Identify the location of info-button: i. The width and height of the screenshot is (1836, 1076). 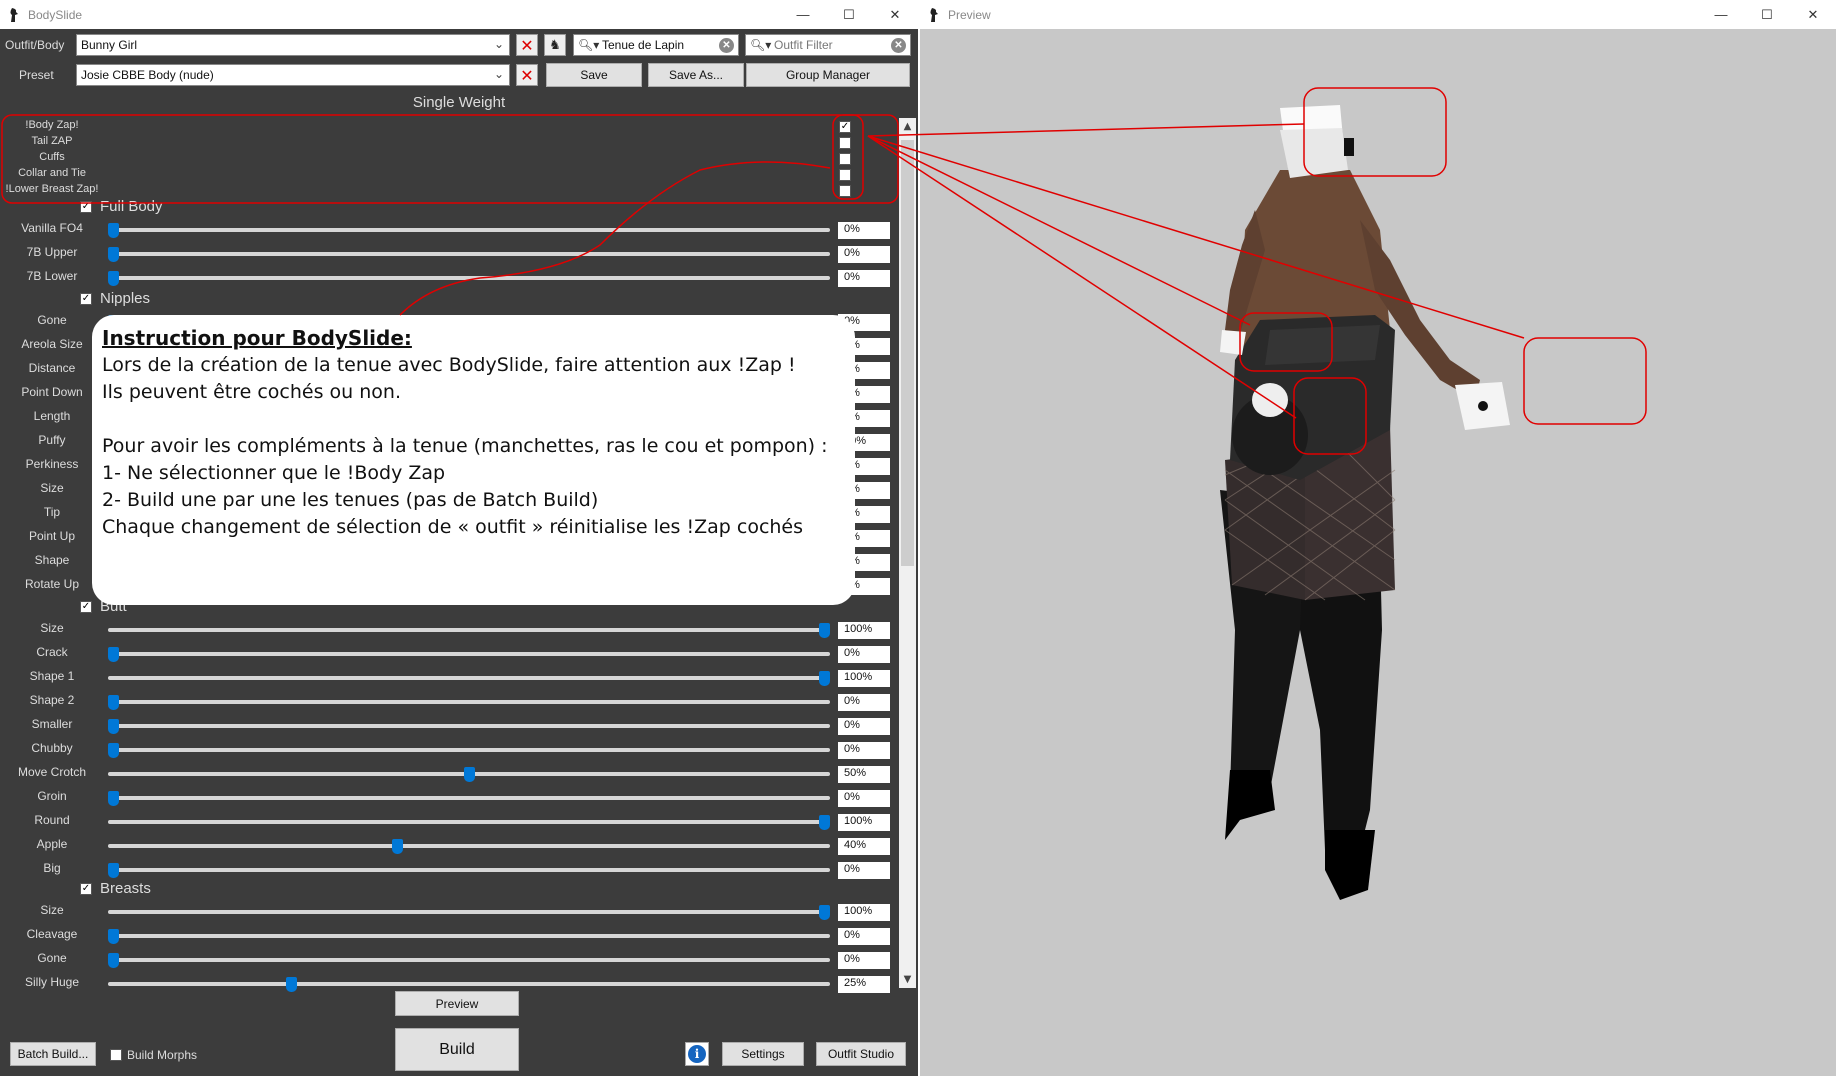
(697, 1054).